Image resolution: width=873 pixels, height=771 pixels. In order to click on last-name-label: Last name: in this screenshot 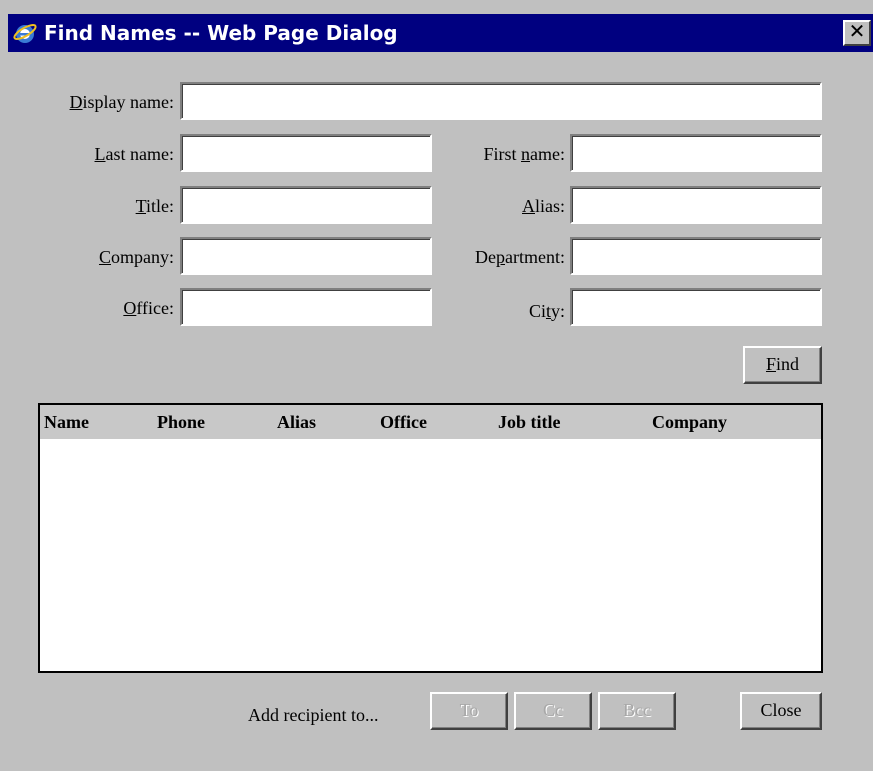, I will do `click(134, 154)`.